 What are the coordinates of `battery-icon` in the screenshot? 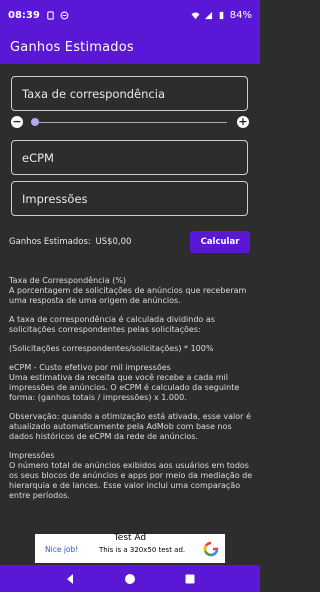 It's located at (221, 15).